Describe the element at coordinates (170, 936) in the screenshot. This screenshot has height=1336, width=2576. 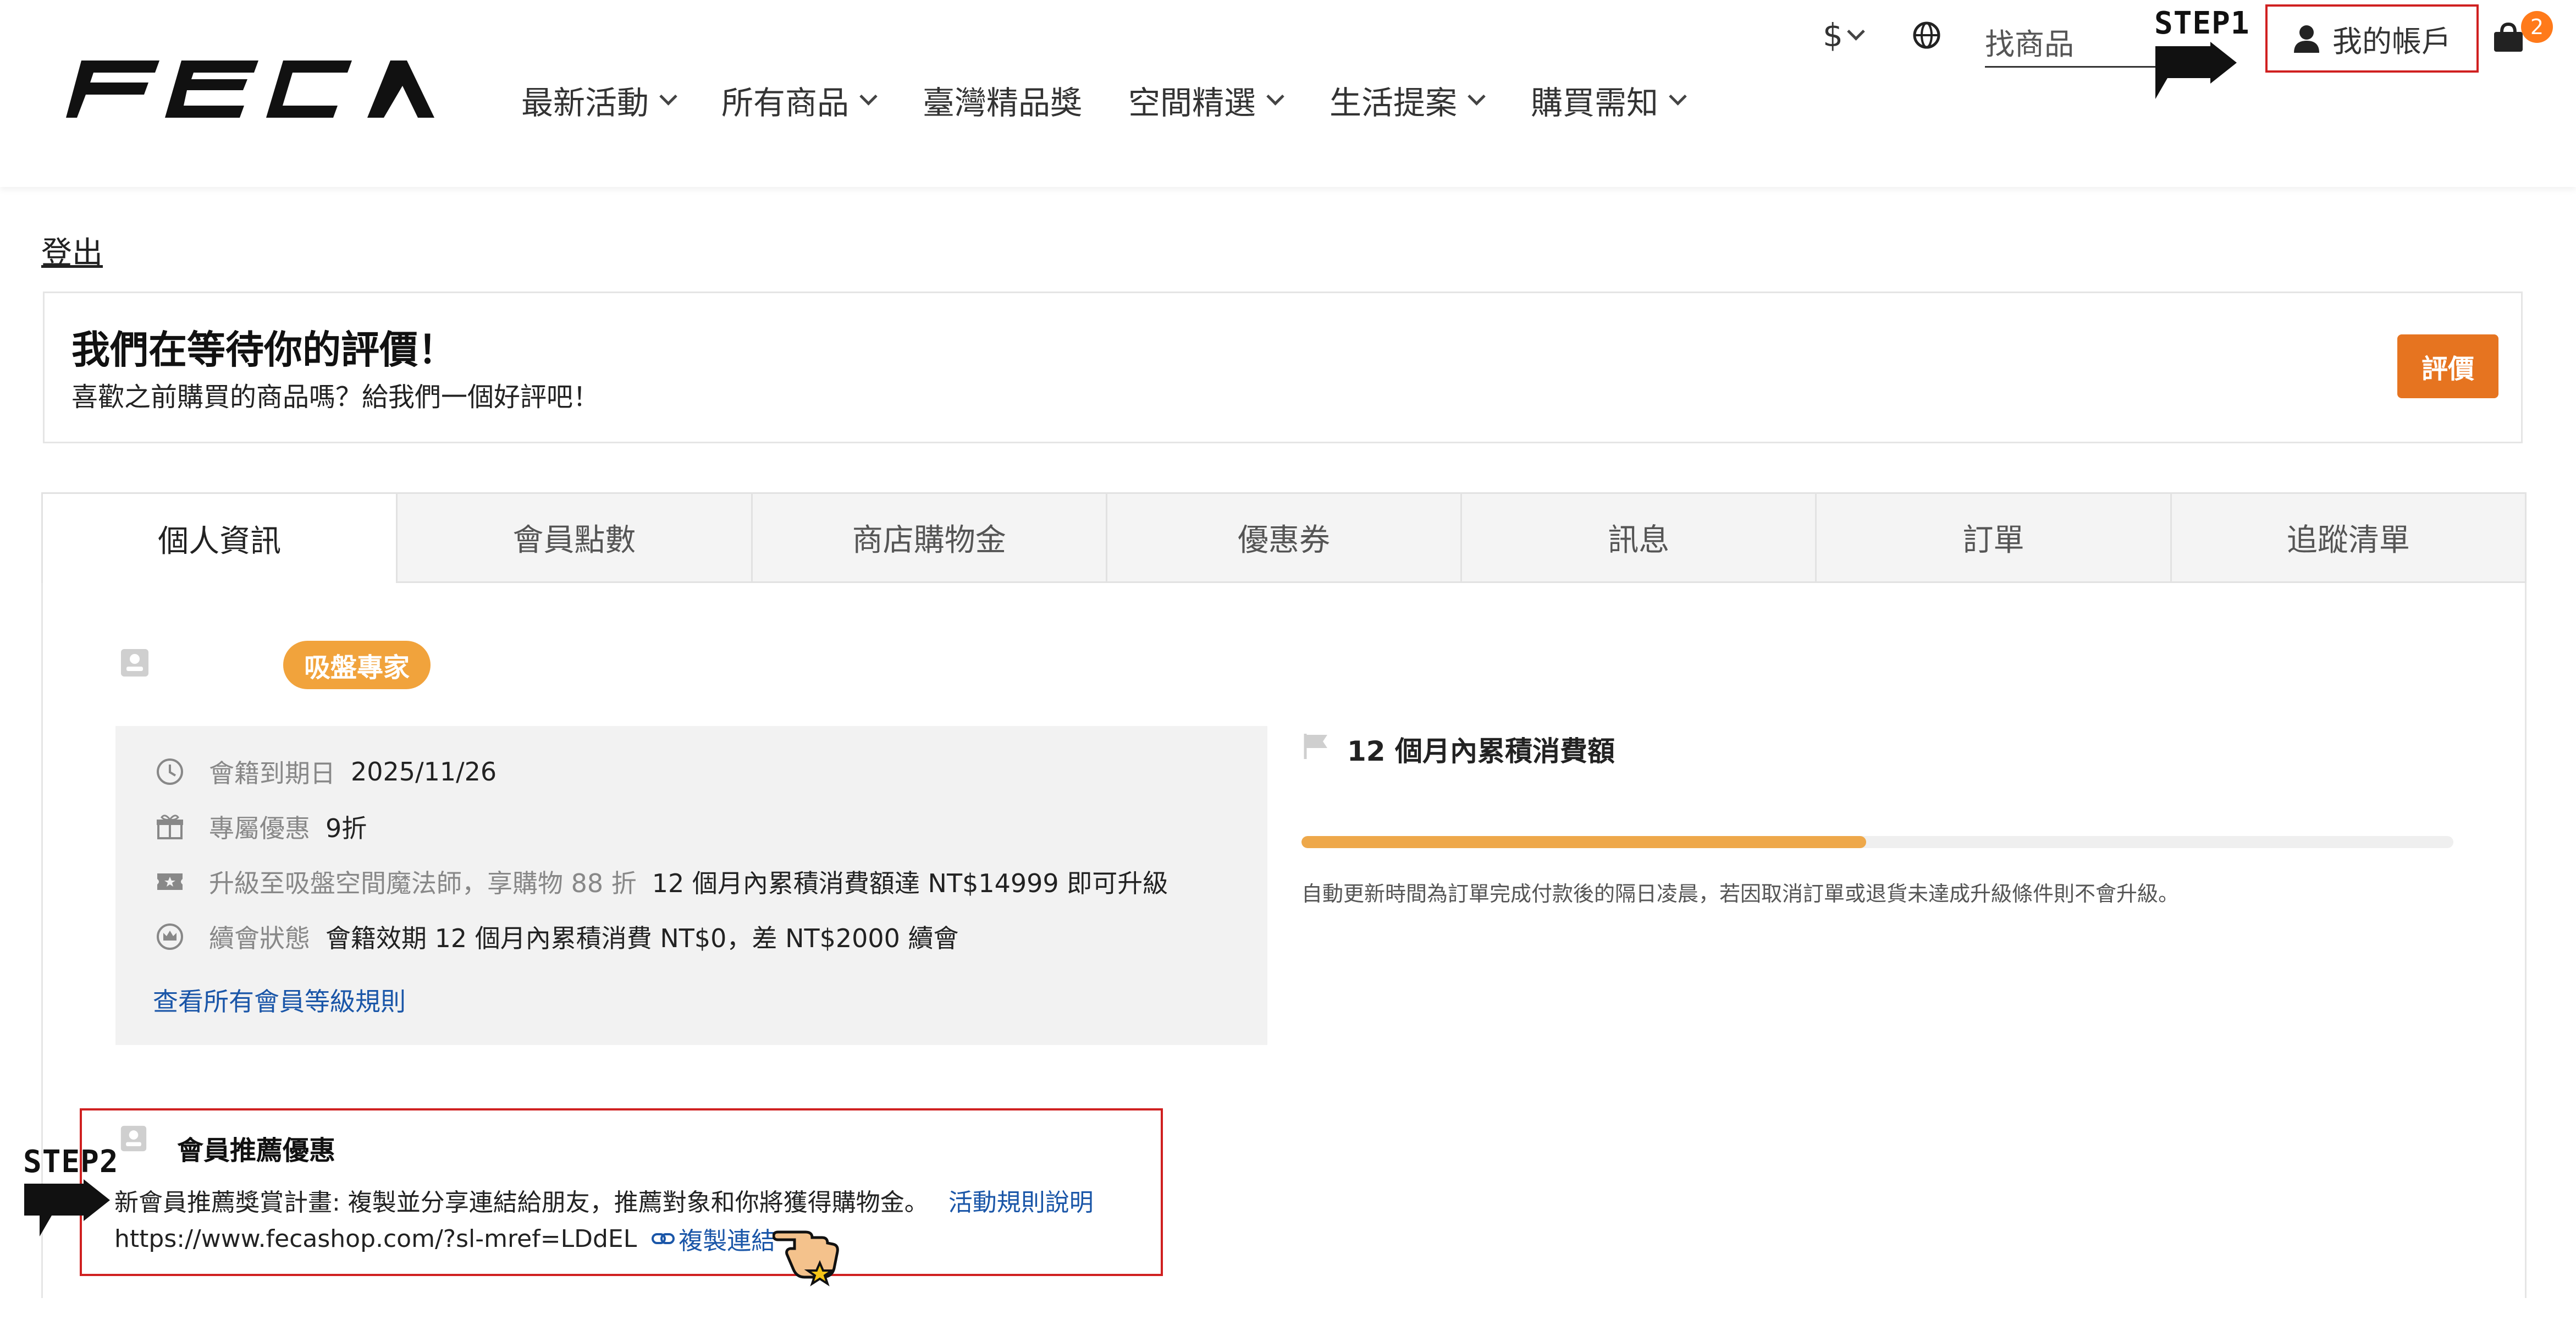
I see `crown-icon` at that location.